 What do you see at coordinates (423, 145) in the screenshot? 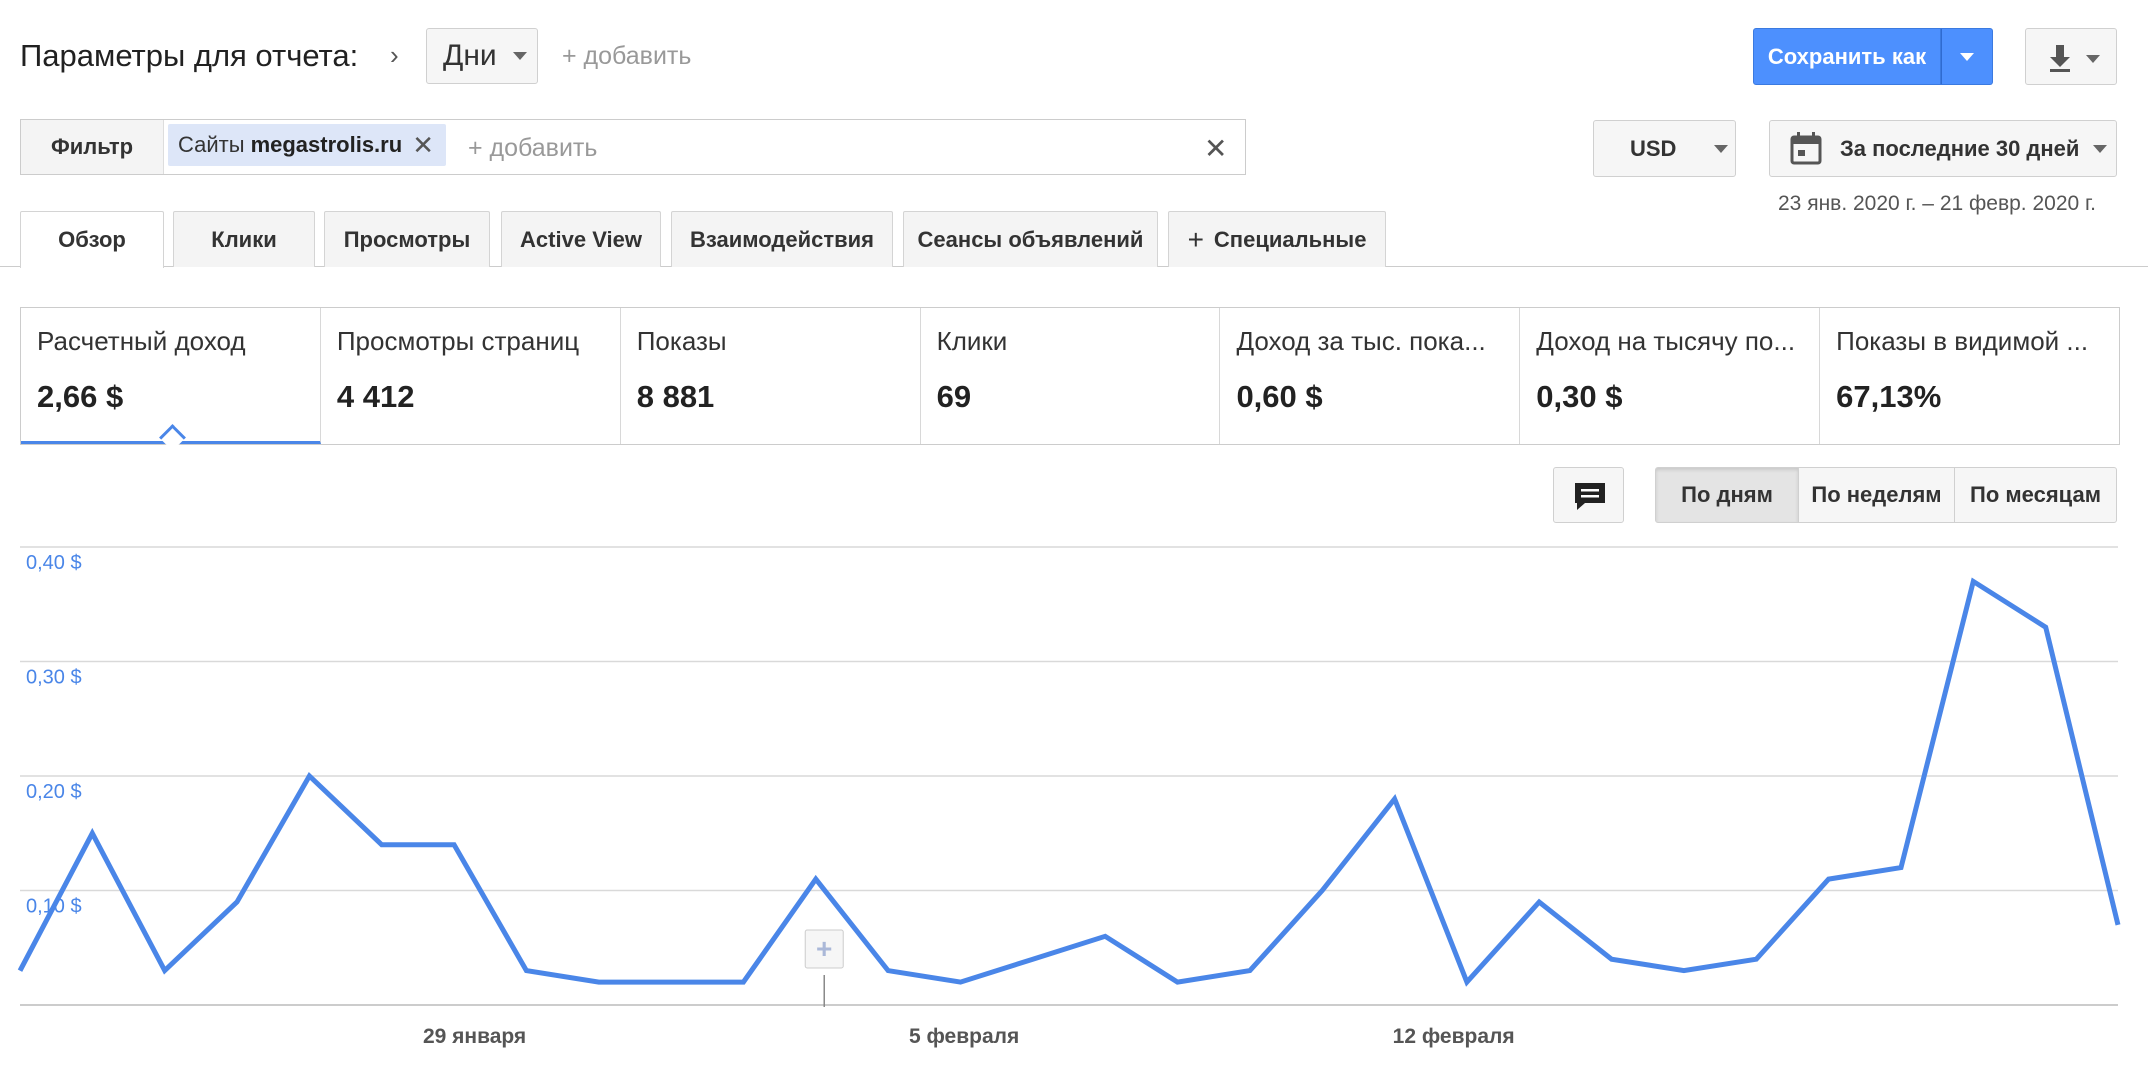
I see `close-icon: ✕` at bounding box center [423, 145].